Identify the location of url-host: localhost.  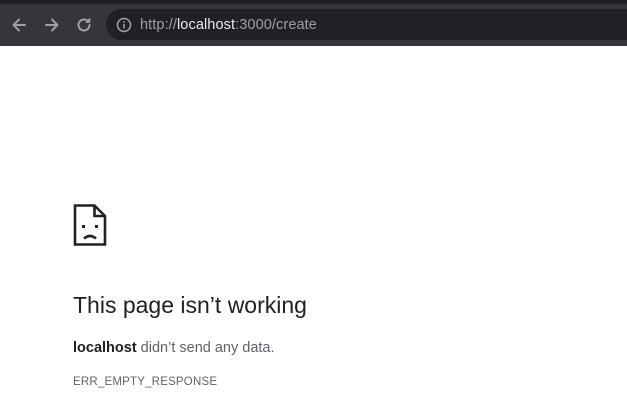
(206, 24).